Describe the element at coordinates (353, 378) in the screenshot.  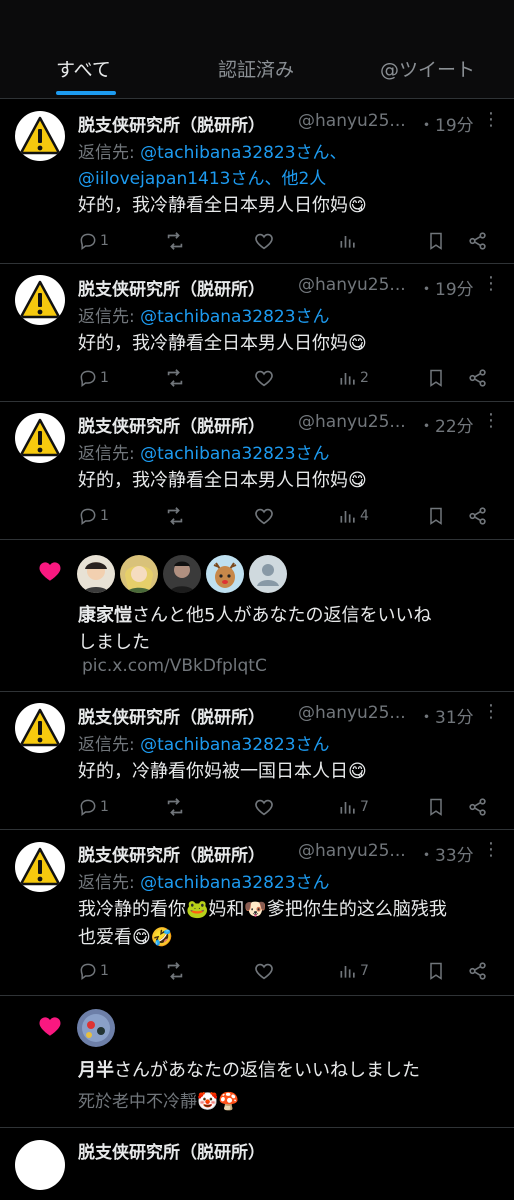
I see `views-button: 2` at that location.